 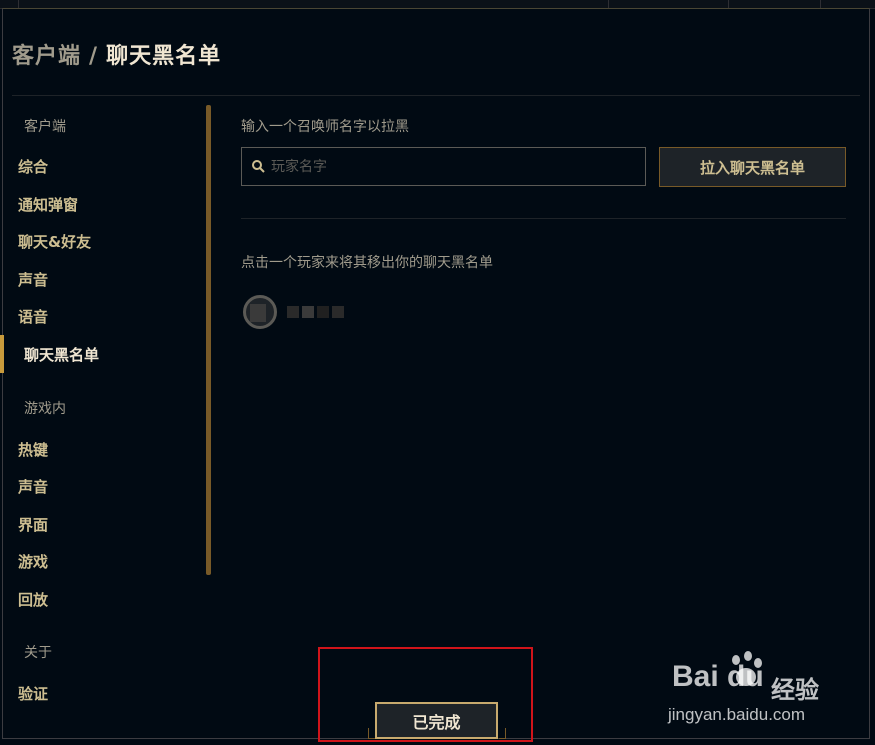 I want to click on sidebar-item-interface: 界面, so click(x=33, y=524).